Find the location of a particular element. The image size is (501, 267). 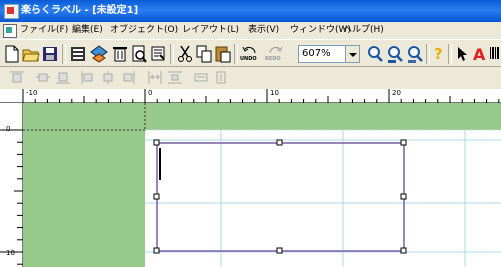

menu-window: ウィンドウ(W) is located at coordinates (320, 30).